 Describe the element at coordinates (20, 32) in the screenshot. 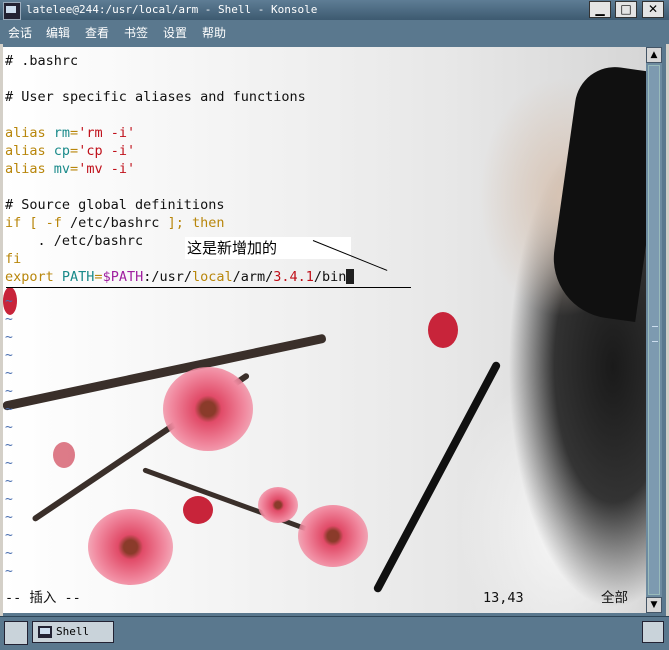

I see `menu-session: 会话` at that location.